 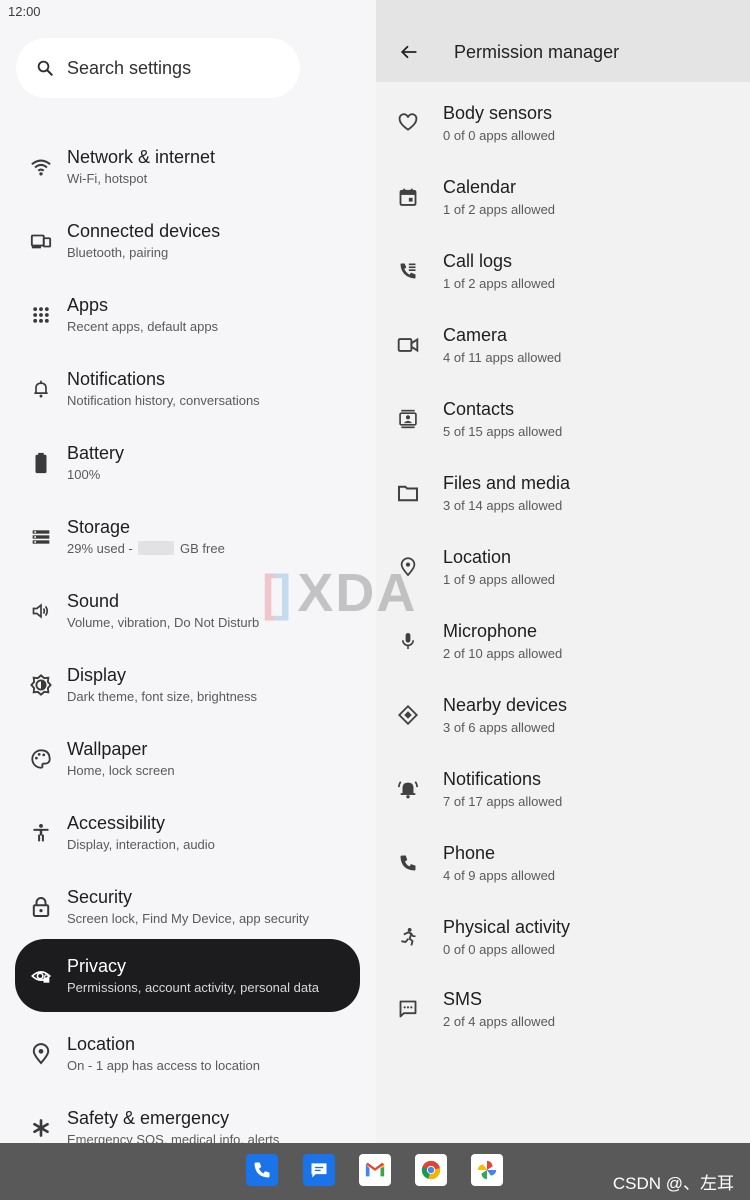 What do you see at coordinates (41, 759) in the screenshot?
I see `palette-icon` at bounding box center [41, 759].